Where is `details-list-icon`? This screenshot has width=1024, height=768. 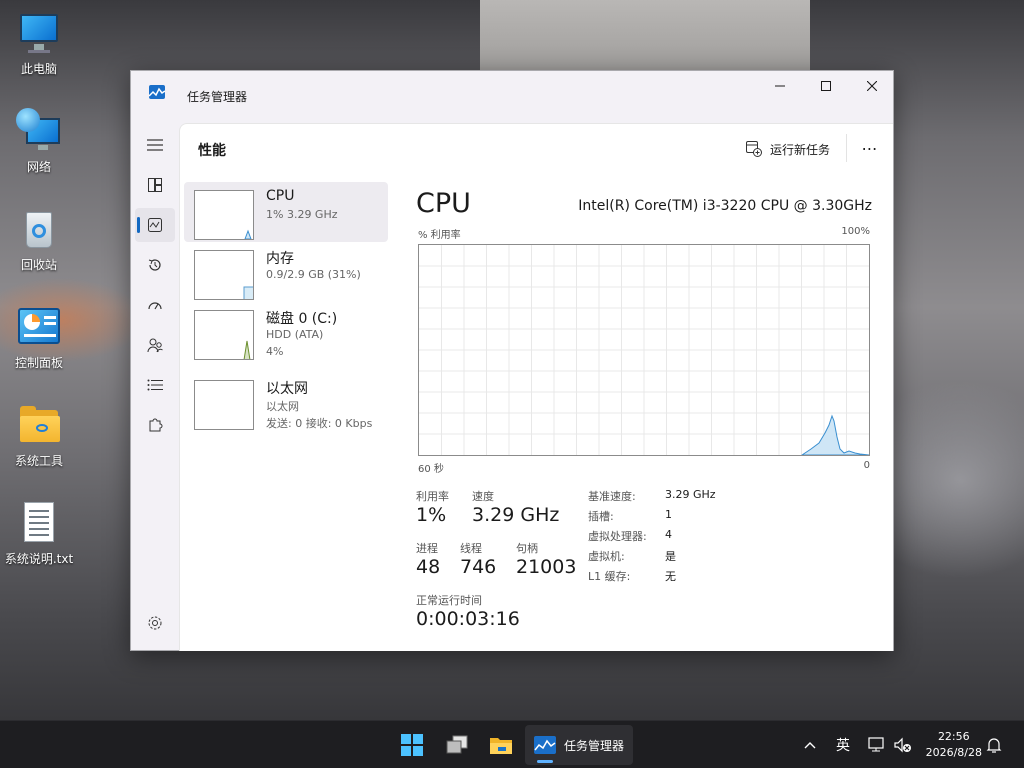
details-list-icon is located at coordinates (155, 385).